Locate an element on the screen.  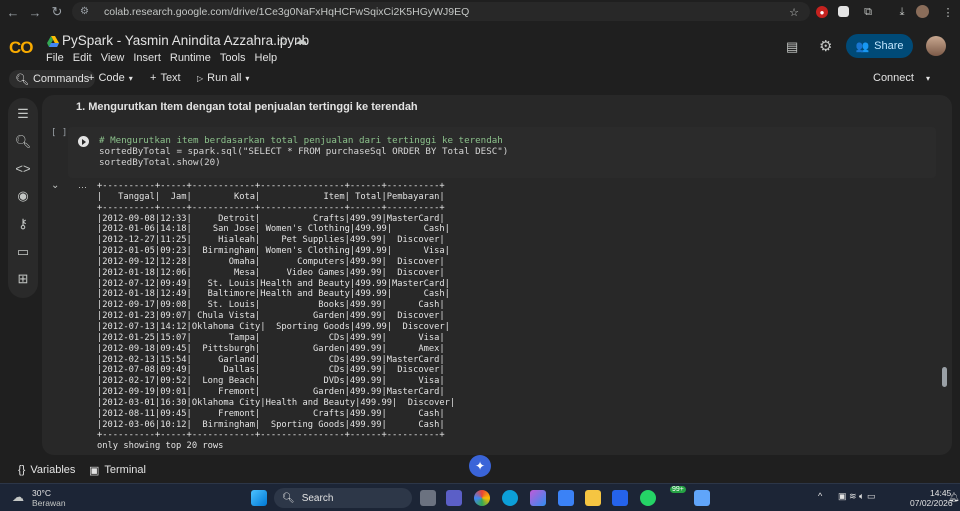
browser-menu-icon: ⋮ is located at coordinates (948, 12).